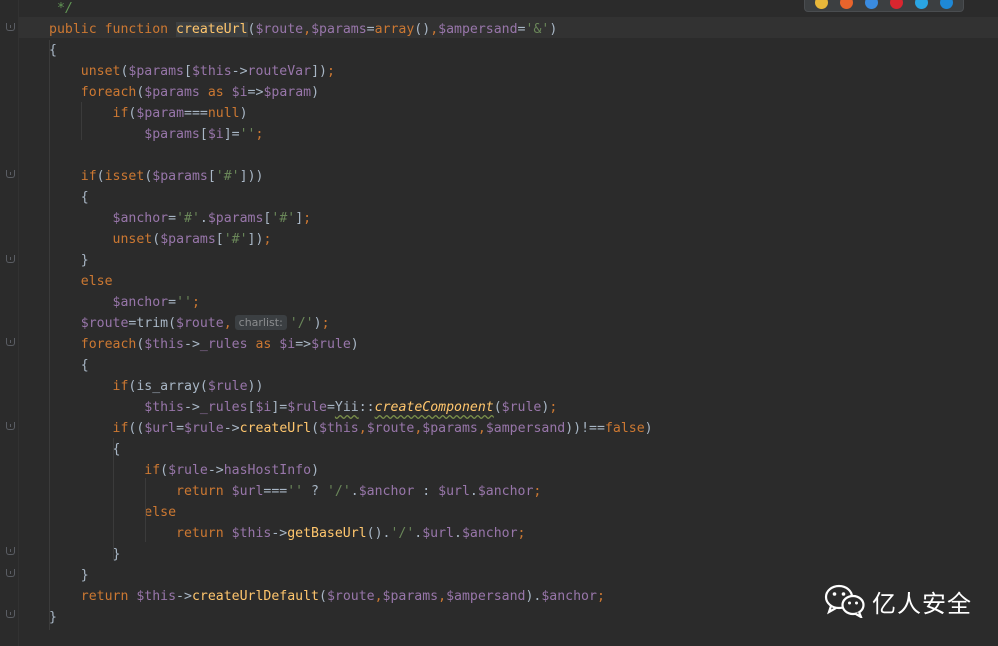  I want to click on firefox-icon, so click(846, 4).